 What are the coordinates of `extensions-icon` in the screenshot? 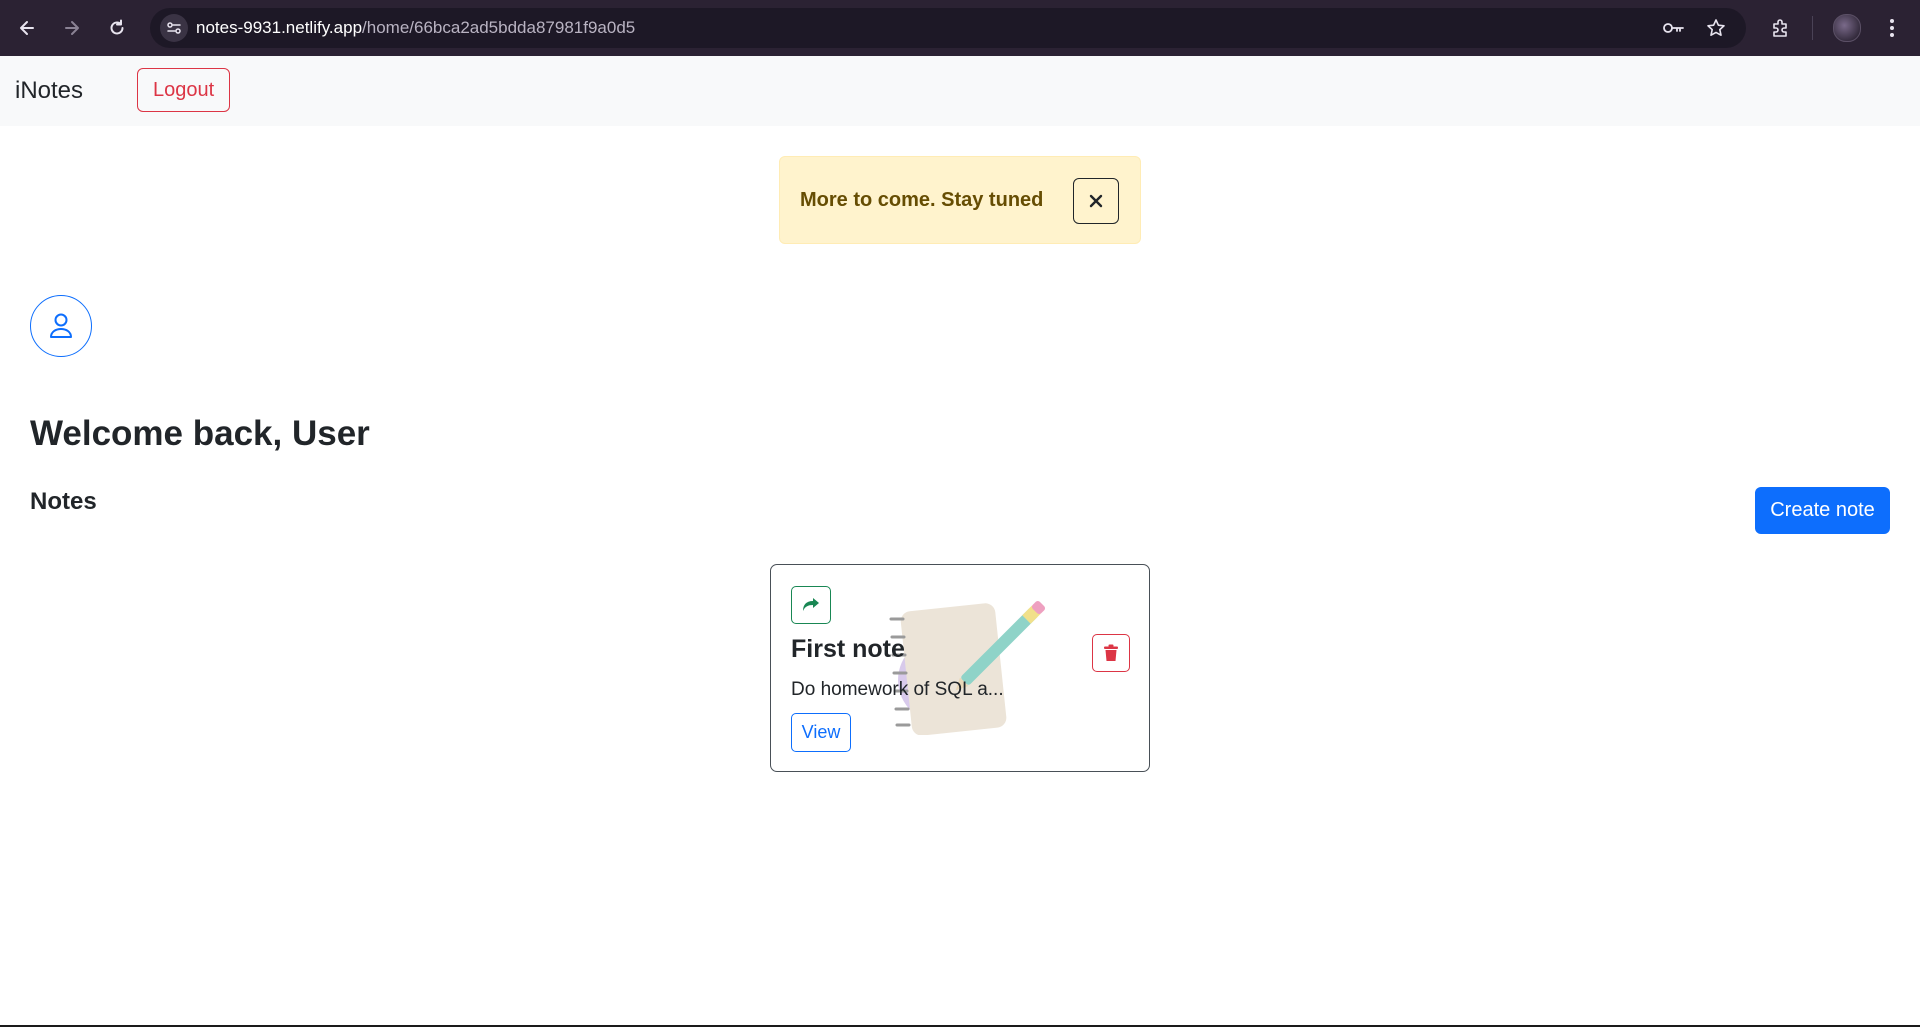 It's located at (1781, 28).